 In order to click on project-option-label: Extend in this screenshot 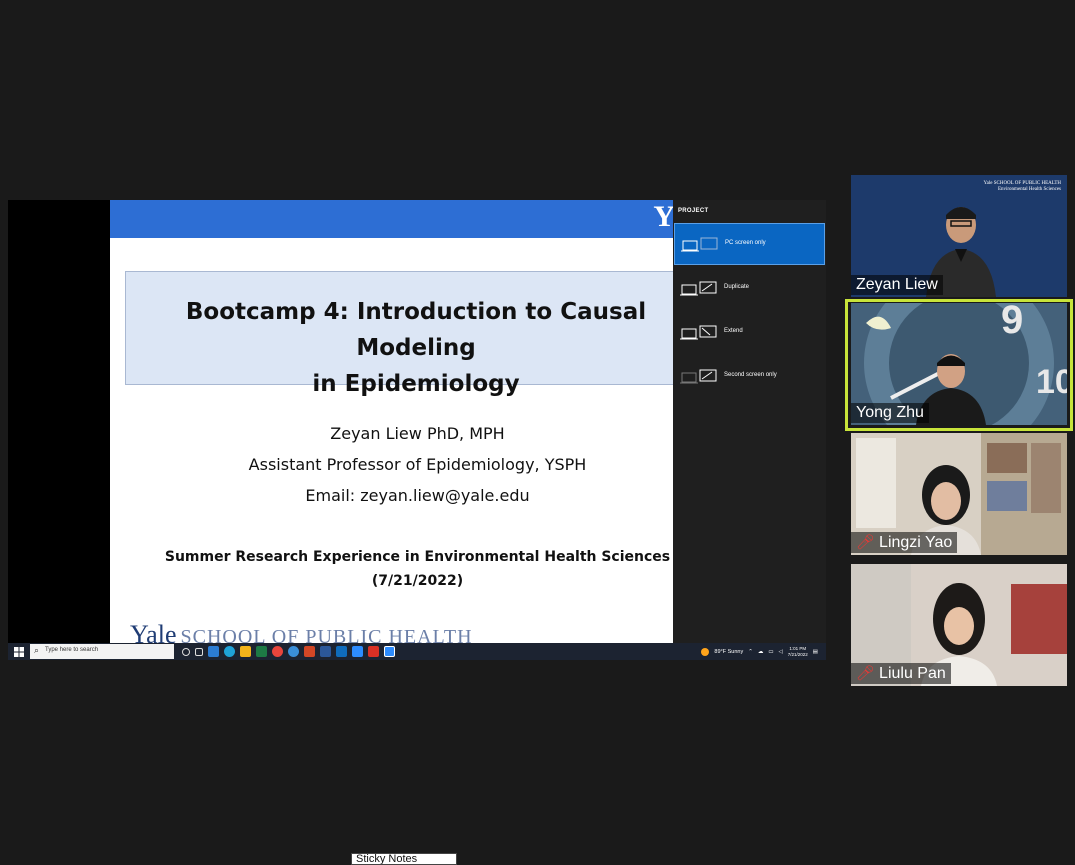, I will do `click(733, 331)`.